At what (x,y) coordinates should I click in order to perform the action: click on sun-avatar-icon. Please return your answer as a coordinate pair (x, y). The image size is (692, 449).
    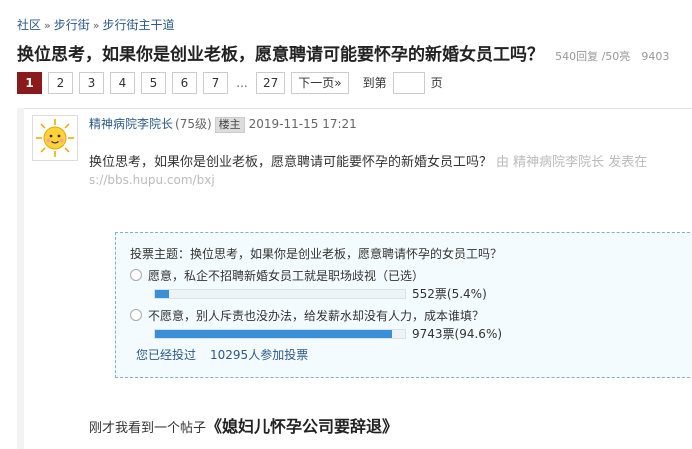
    Looking at the image, I should click on (55, 138).